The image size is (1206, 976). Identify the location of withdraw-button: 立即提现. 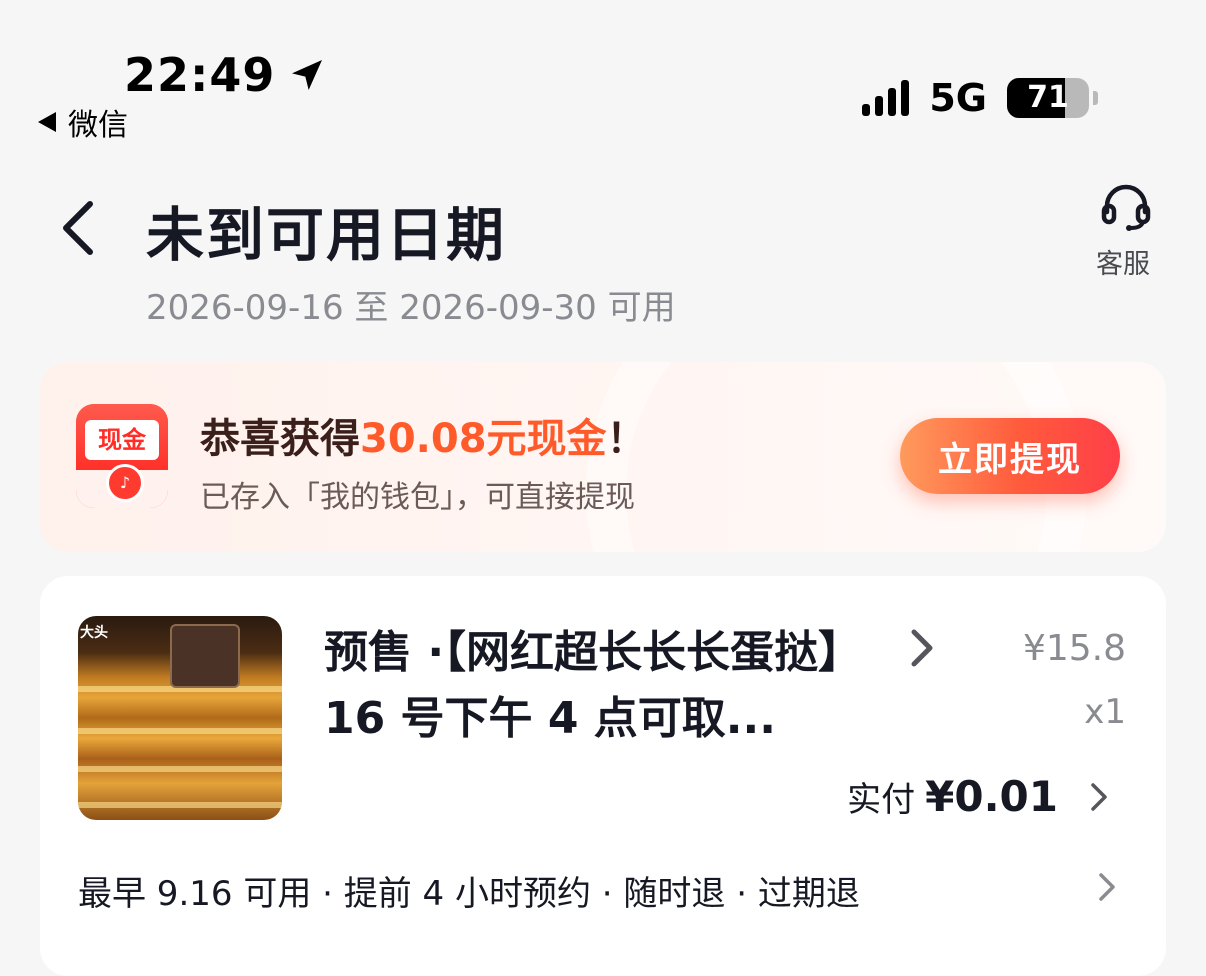
(1010, 456).